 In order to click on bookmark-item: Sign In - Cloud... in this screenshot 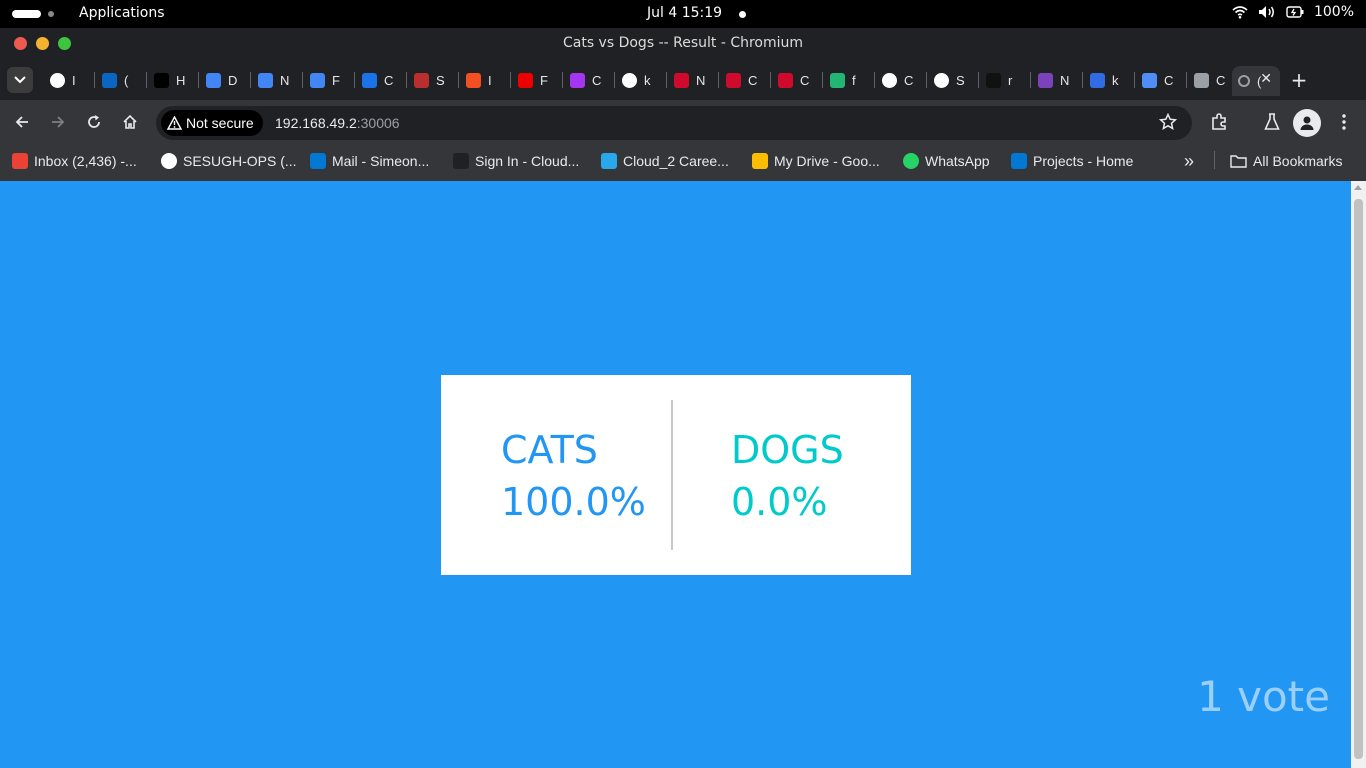, I will do `click(516, 161)`.